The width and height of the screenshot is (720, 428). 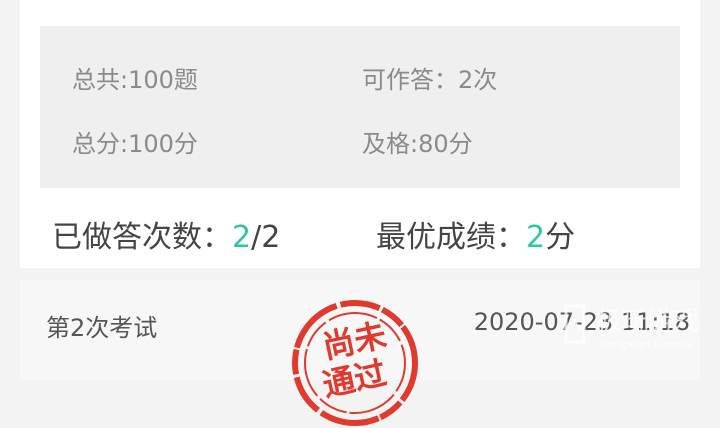 What do you see at coordinates (355, 363) in the screenshot?
I see `not-passed-stamp-icon: 尚未 通过` at bounding box center [355, 363].